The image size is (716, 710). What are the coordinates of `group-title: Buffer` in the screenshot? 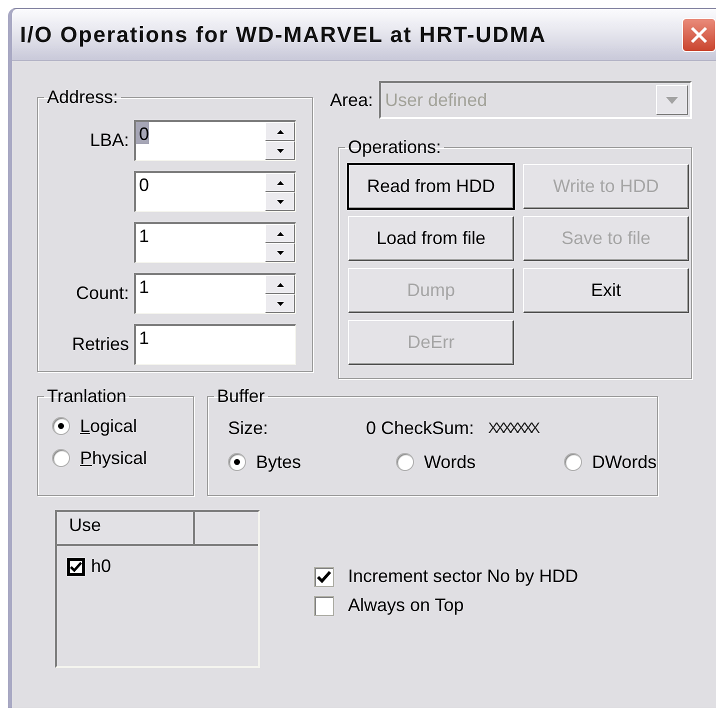 It's located at (241, 396).